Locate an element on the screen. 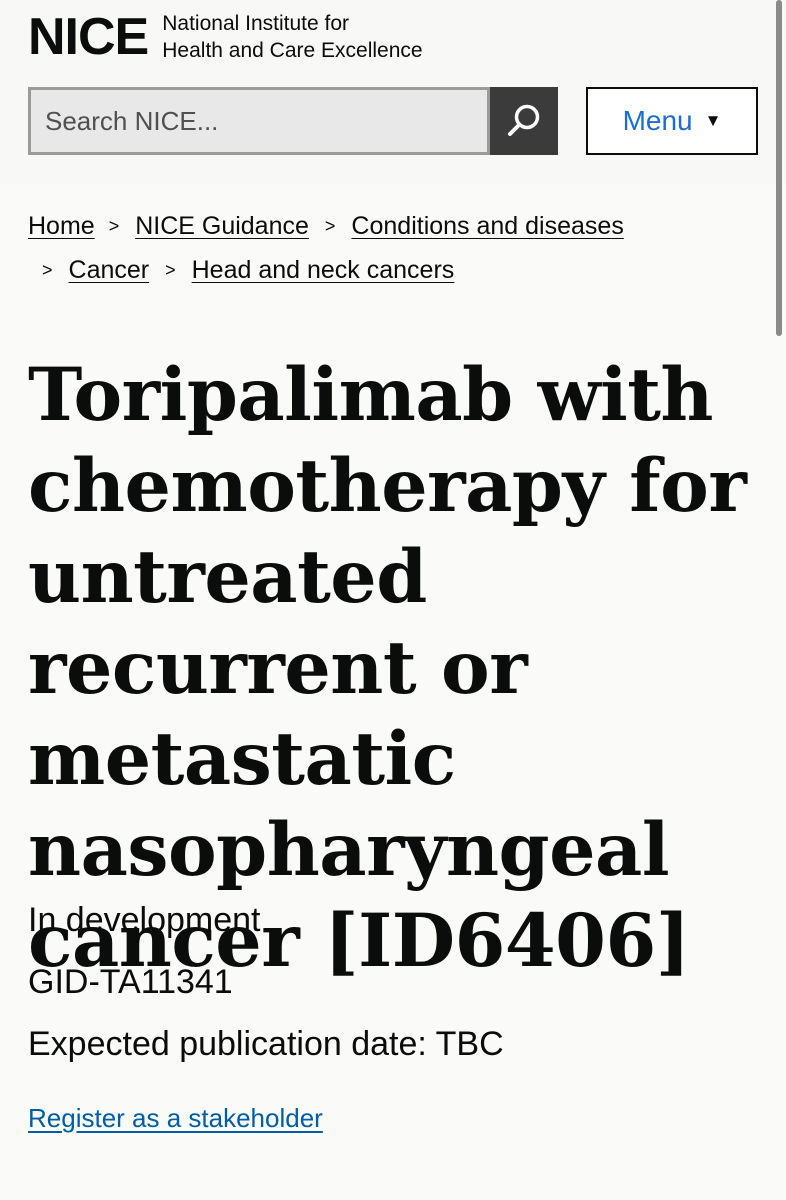  breadcrumb-conditions-and-diseases: Conditions and diseases is located at coordinates (487, 226).